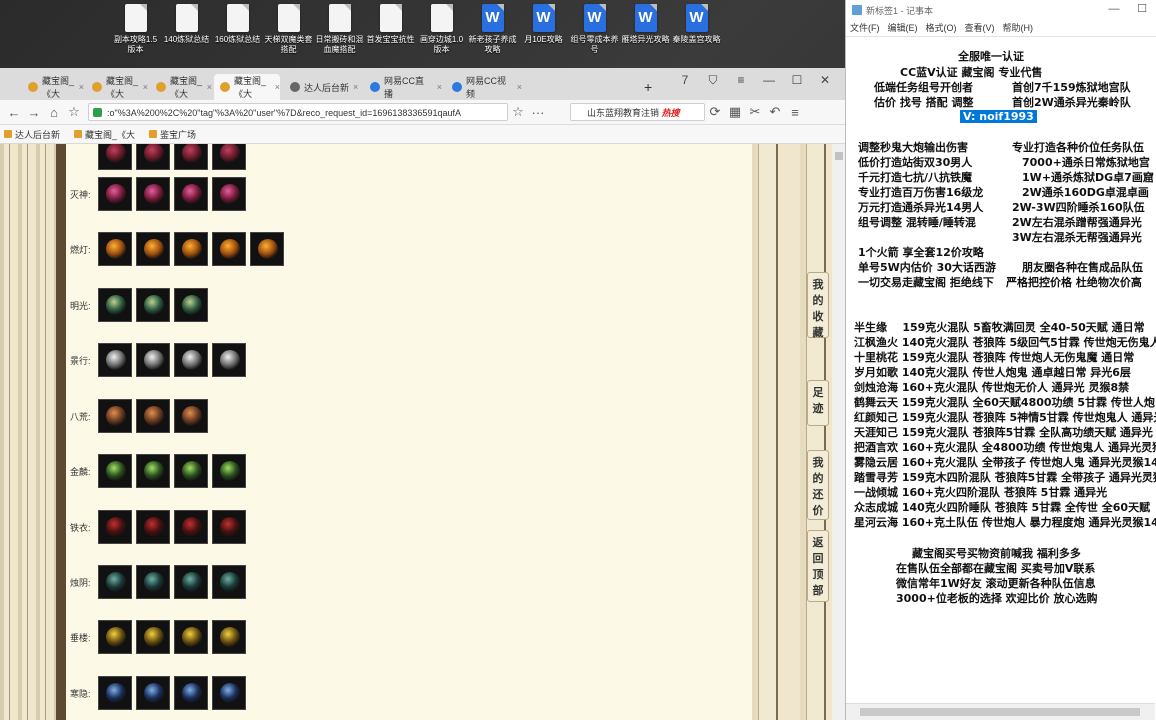 Image resolution: width=1156 pixels, height=720 pixels. I want to click on favorite-star-icon: ☆, so click(74, 112).